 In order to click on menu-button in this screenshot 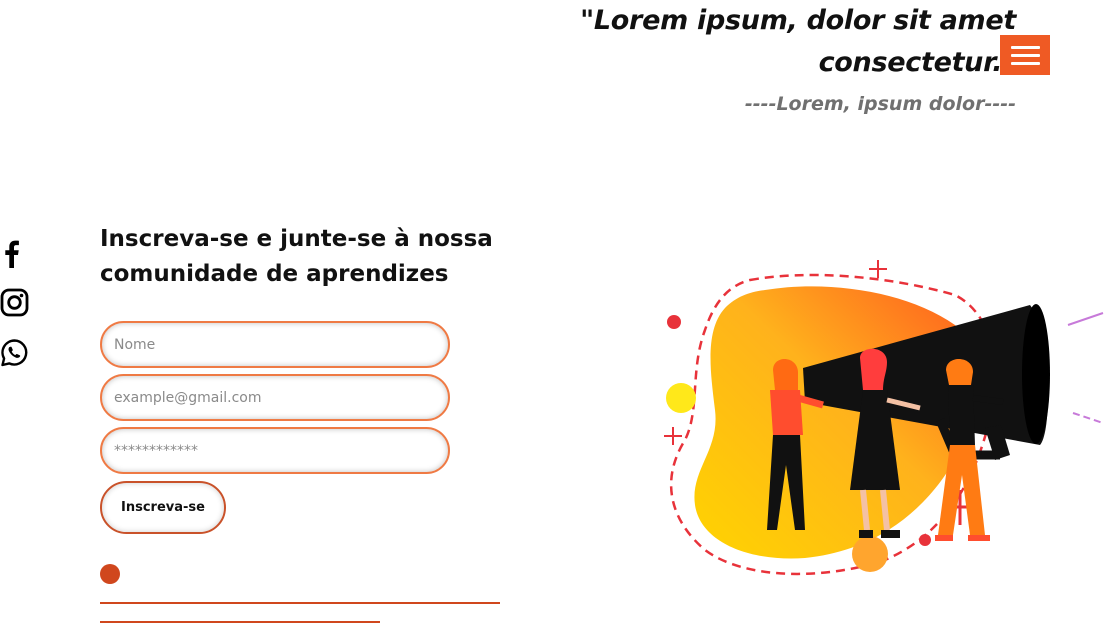, I will do `click(1025, 55)`.